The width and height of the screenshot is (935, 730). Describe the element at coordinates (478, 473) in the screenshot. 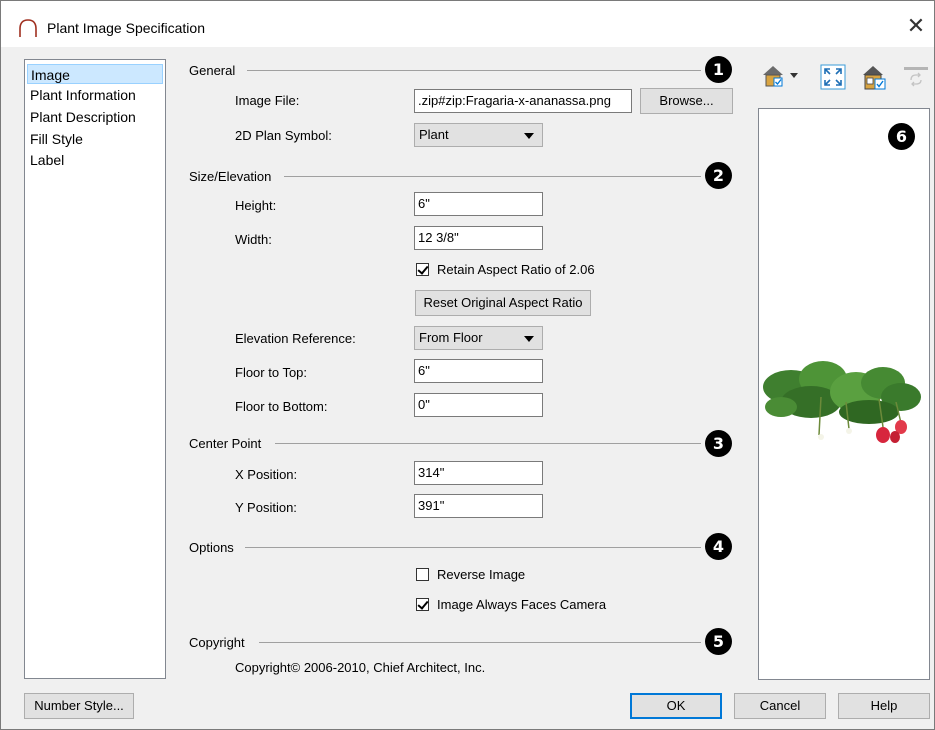

I see `x-position-field: 314"` at that location.